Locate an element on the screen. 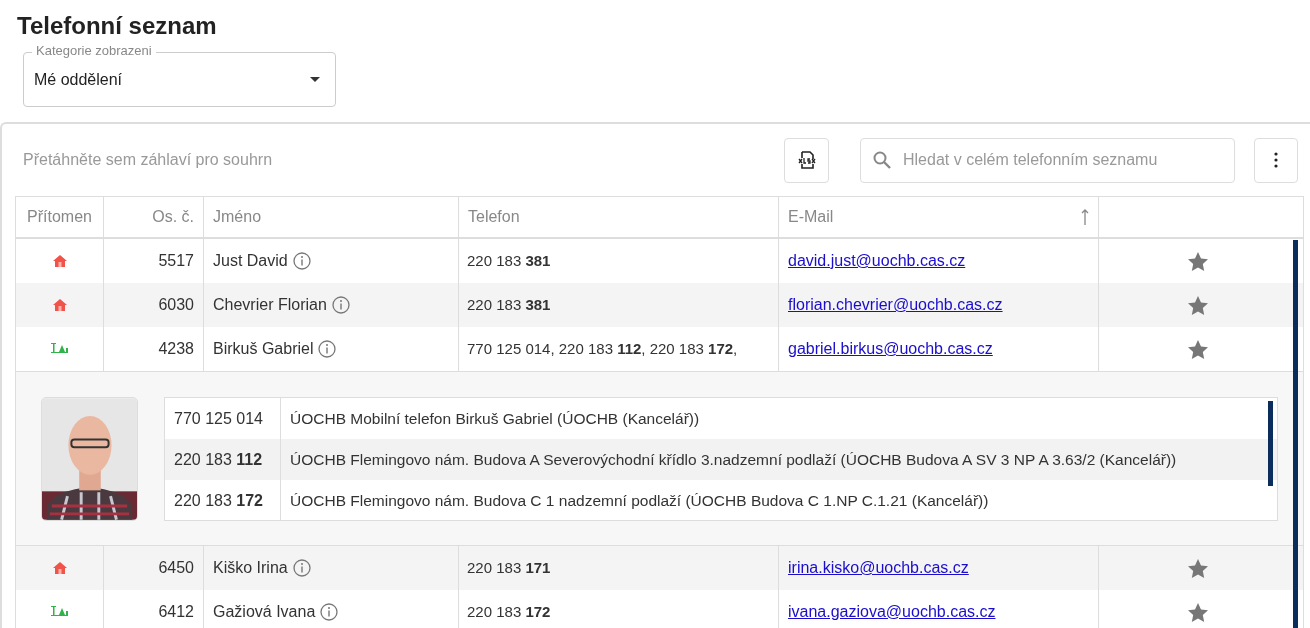 The image size is (1310, 628). export-button is located at coordinates (806, 160).